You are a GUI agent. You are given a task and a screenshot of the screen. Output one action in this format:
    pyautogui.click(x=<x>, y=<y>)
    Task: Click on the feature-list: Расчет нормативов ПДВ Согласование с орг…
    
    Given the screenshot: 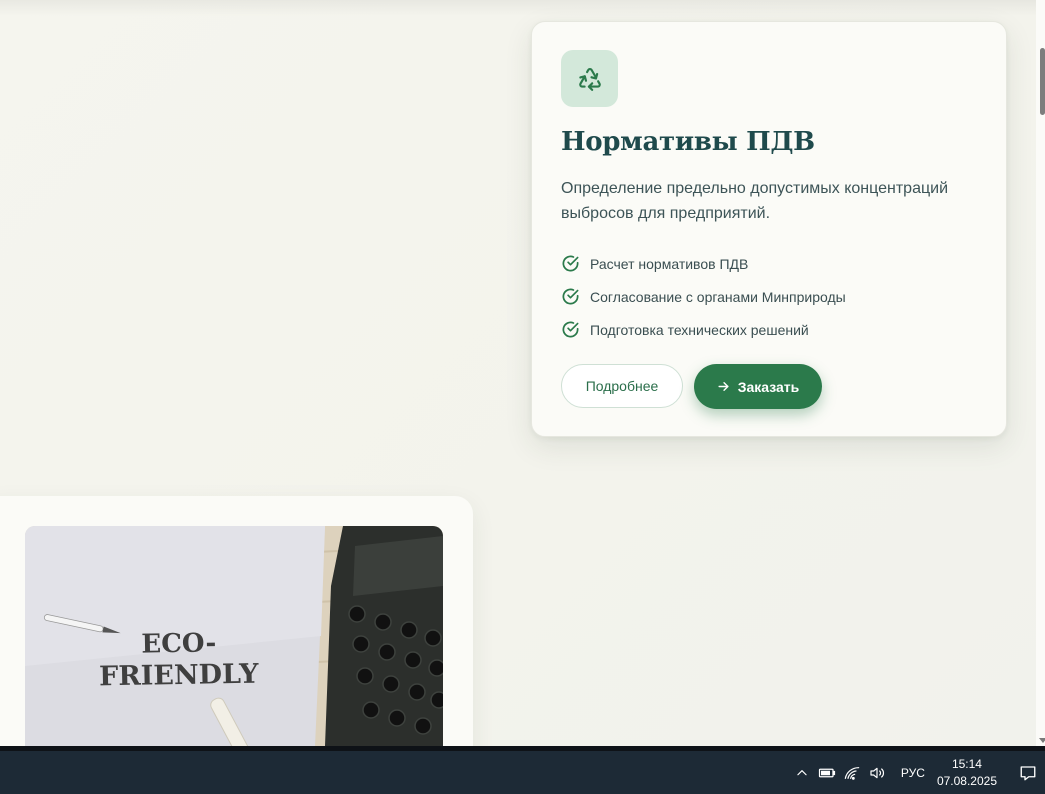 What is the action you would take?
    pyautogui.click(x=703, y=296)
    